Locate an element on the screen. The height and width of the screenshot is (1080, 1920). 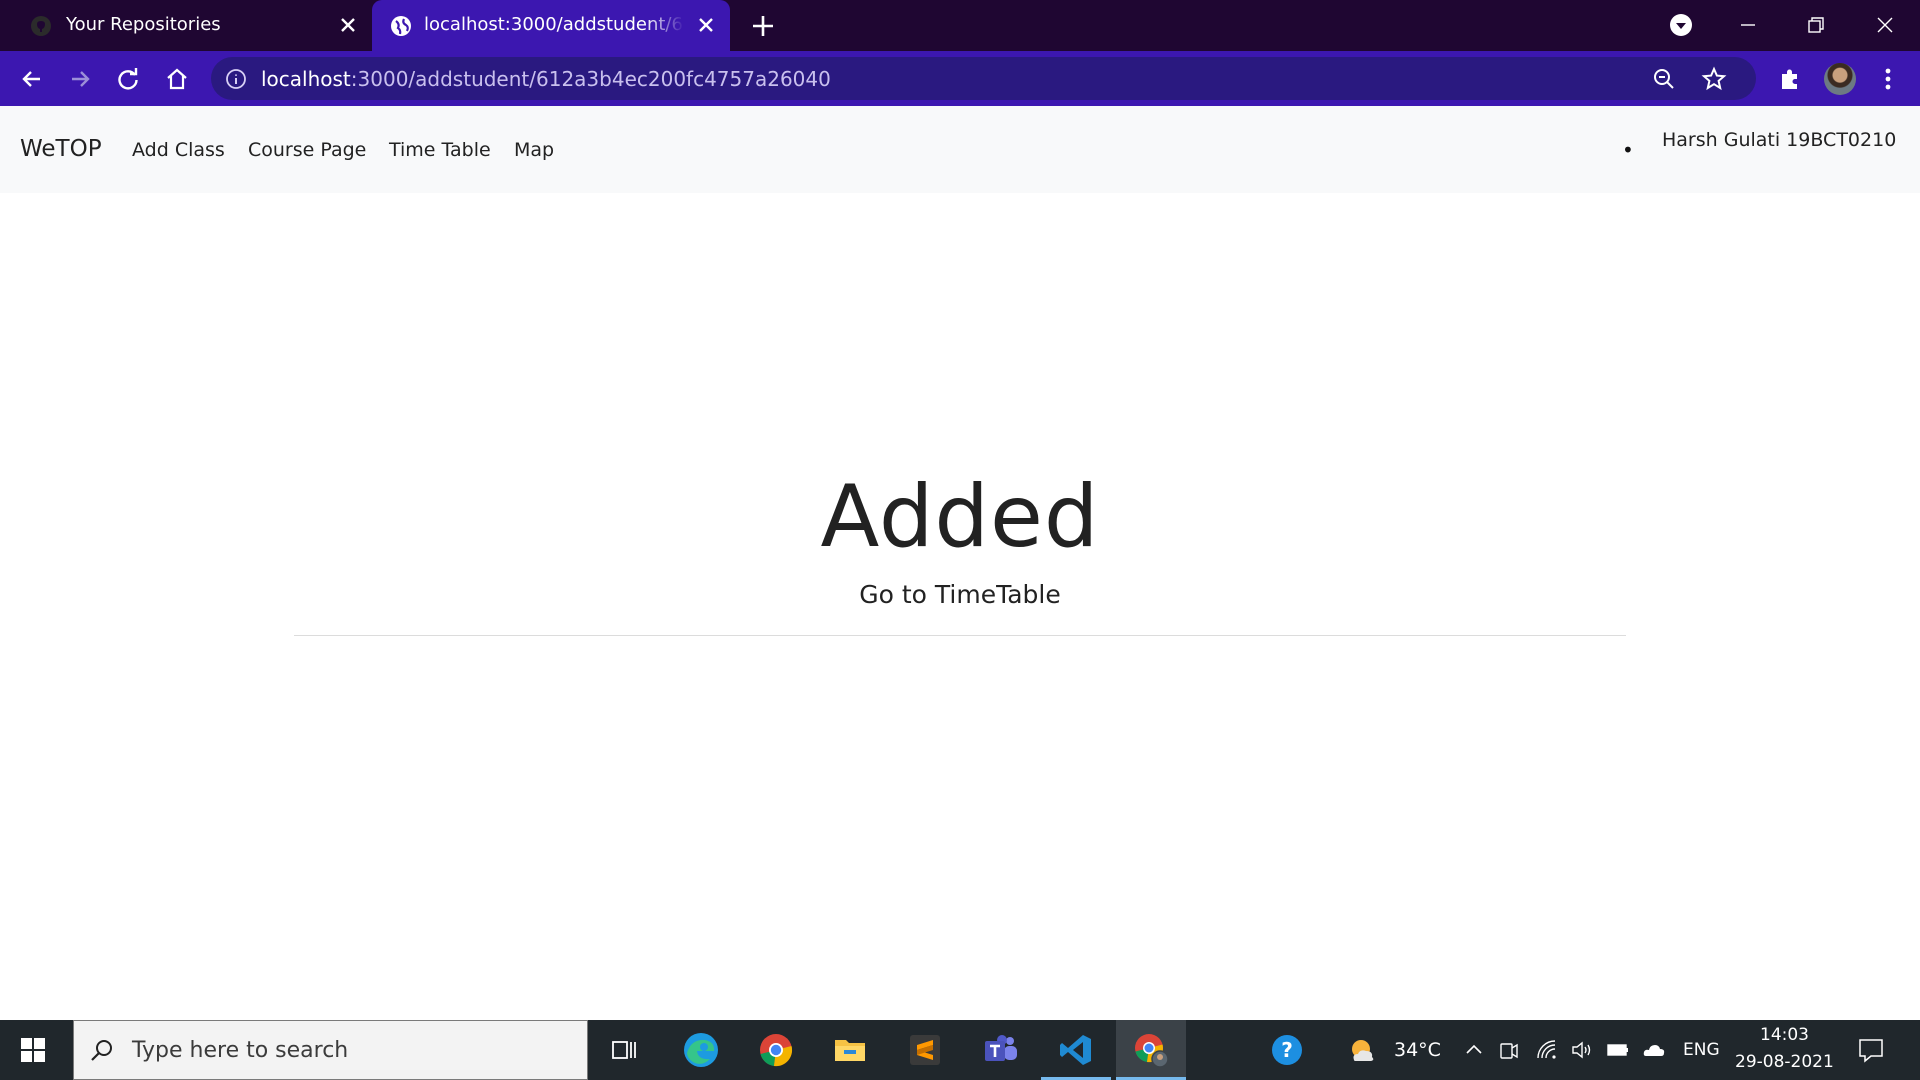
reload-icon is located at coordinates (128, 79).